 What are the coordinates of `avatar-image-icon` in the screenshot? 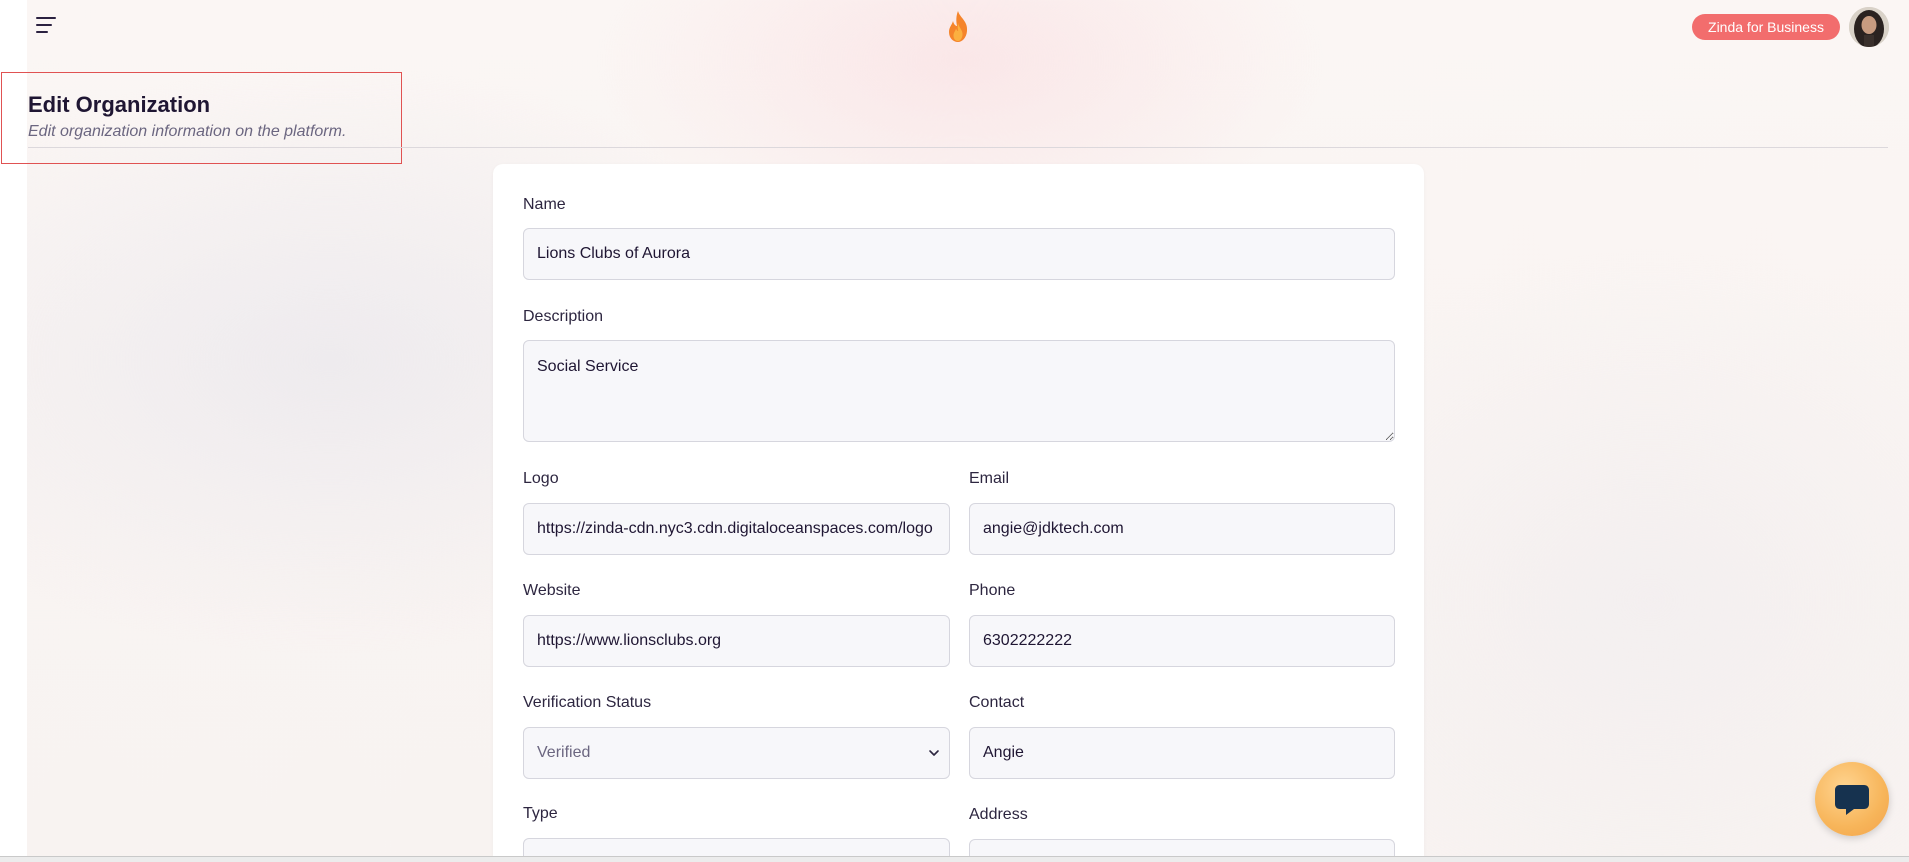 It's located at (1869, 27).